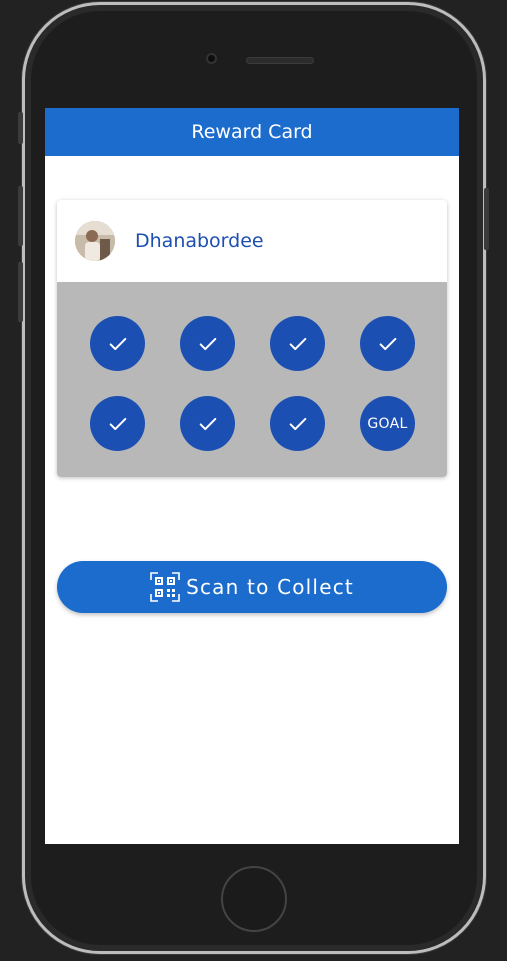 This screenshot has width=507, height=961. I want to click on volume-up-button, so click(20, 216).